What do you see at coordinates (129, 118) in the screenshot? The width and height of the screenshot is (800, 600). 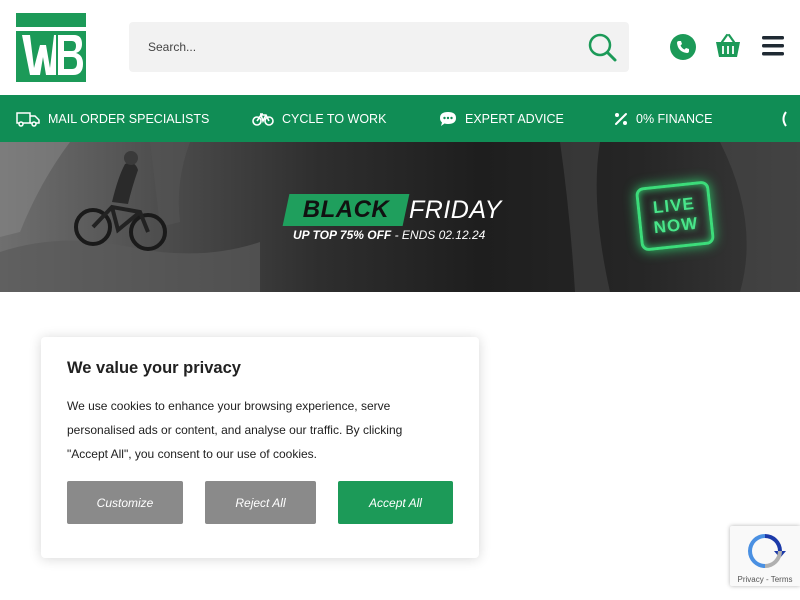 I see `usp-label: MAIL ORDER SPECIALISTS` at bounding box center [129, 118].